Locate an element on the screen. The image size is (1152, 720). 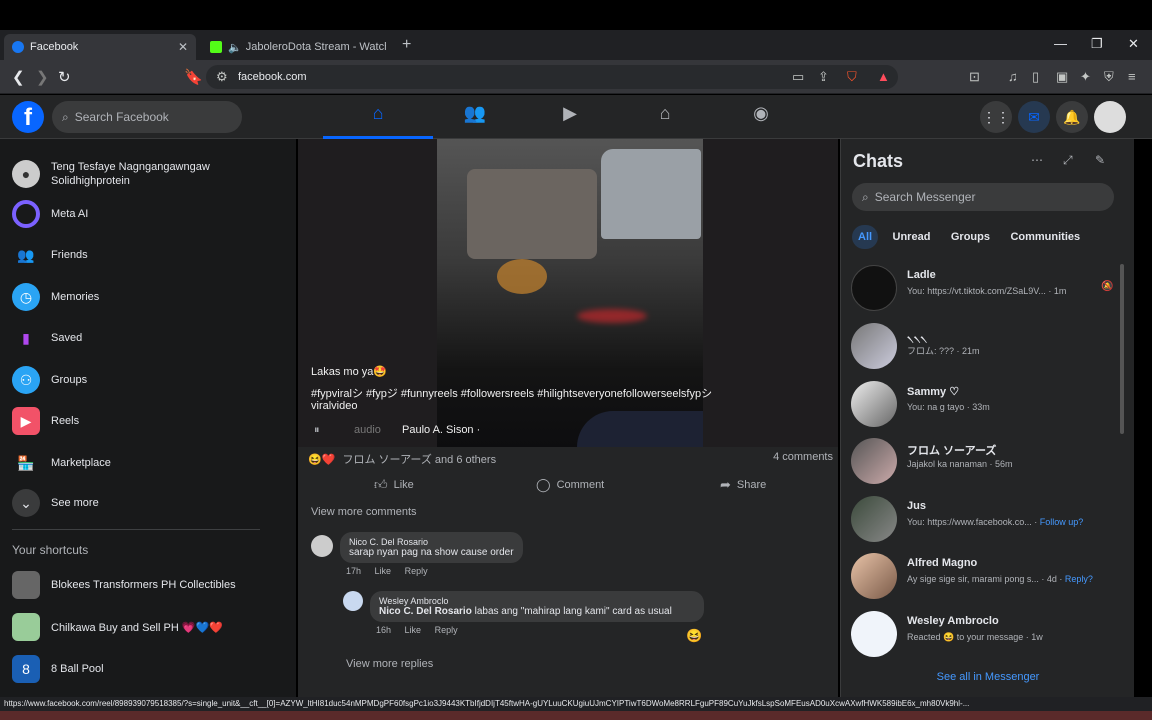
sidebar-item-groups: ⚇ Groups is located at coordinates (49, 380).